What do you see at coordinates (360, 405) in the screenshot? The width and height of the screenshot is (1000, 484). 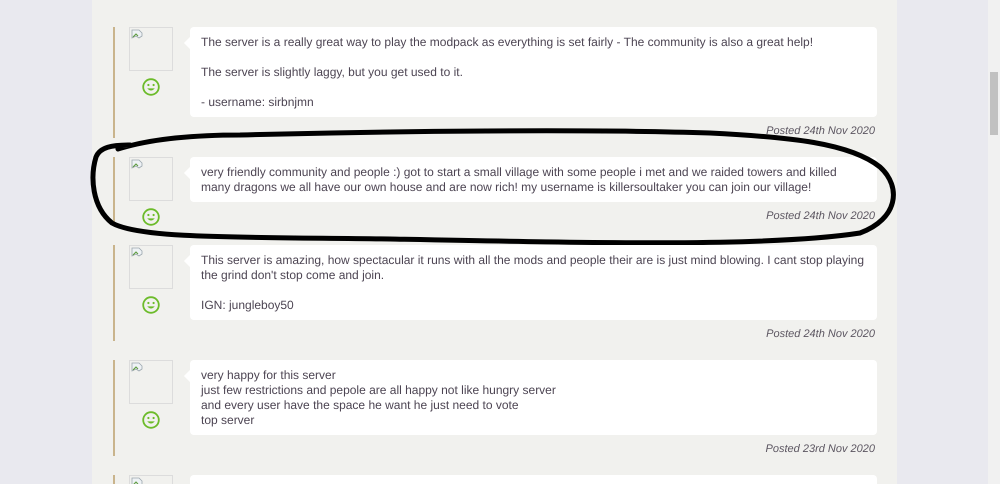 I see `review-text: and every user have the space he want he just need to vote` at bounding box center [360, 405].